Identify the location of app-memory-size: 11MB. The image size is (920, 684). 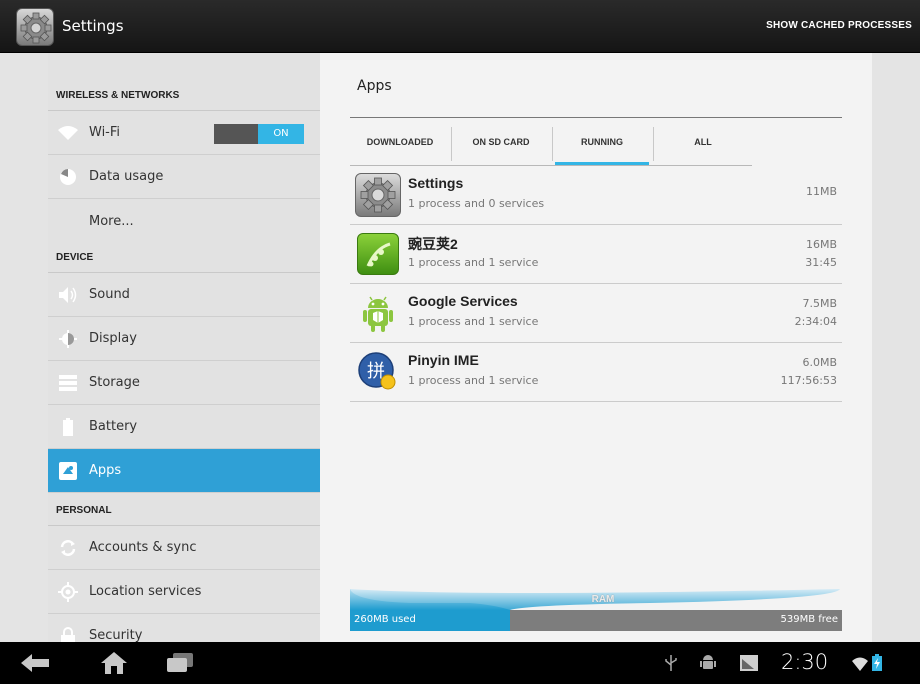
(821, 191).